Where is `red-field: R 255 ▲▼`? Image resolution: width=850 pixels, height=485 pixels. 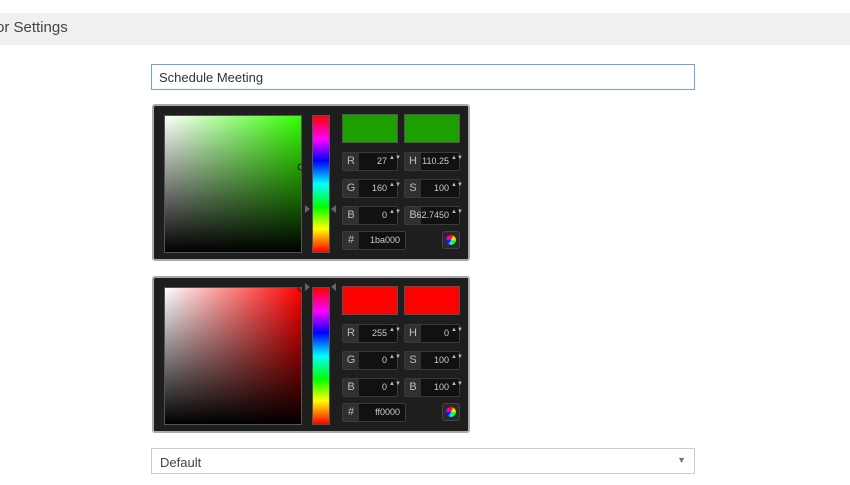
red-field: R 255 ▲▼ is located at coordinates (371, 333).